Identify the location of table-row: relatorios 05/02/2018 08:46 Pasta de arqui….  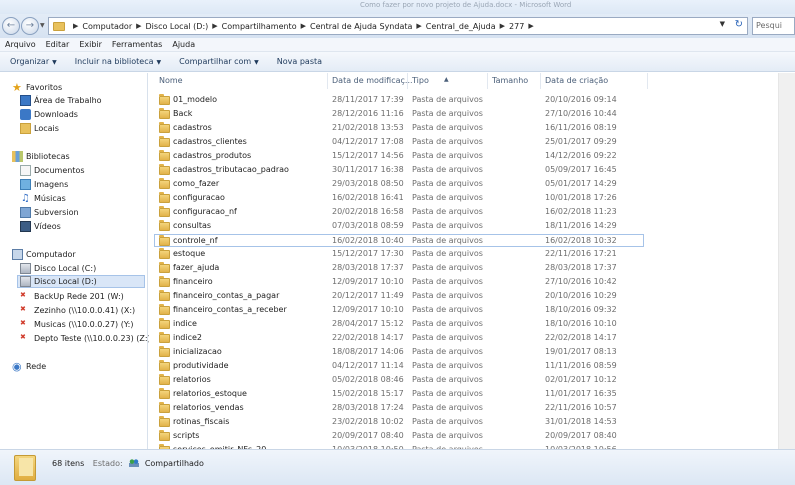
(396, 380).